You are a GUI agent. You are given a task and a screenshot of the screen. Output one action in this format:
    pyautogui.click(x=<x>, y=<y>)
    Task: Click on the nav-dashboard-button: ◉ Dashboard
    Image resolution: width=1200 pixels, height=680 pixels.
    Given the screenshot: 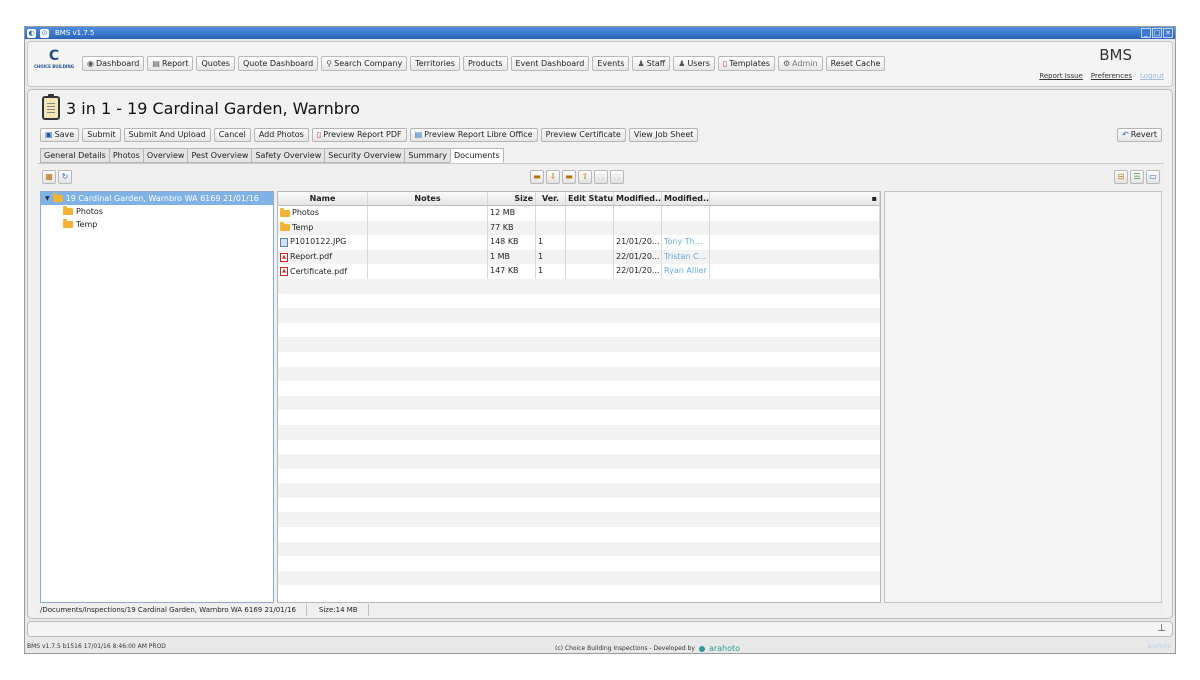 What is the action you would take?
    pyautogui.click(x=113, y=63)
    